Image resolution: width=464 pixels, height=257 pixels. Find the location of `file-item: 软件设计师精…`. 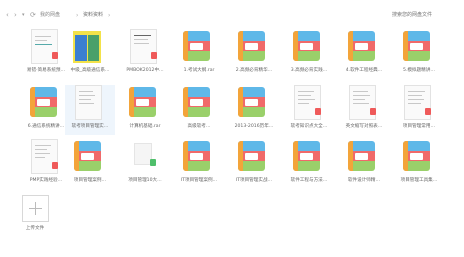

file-item: 软件设计师精… is located at coordinates (364, 164).